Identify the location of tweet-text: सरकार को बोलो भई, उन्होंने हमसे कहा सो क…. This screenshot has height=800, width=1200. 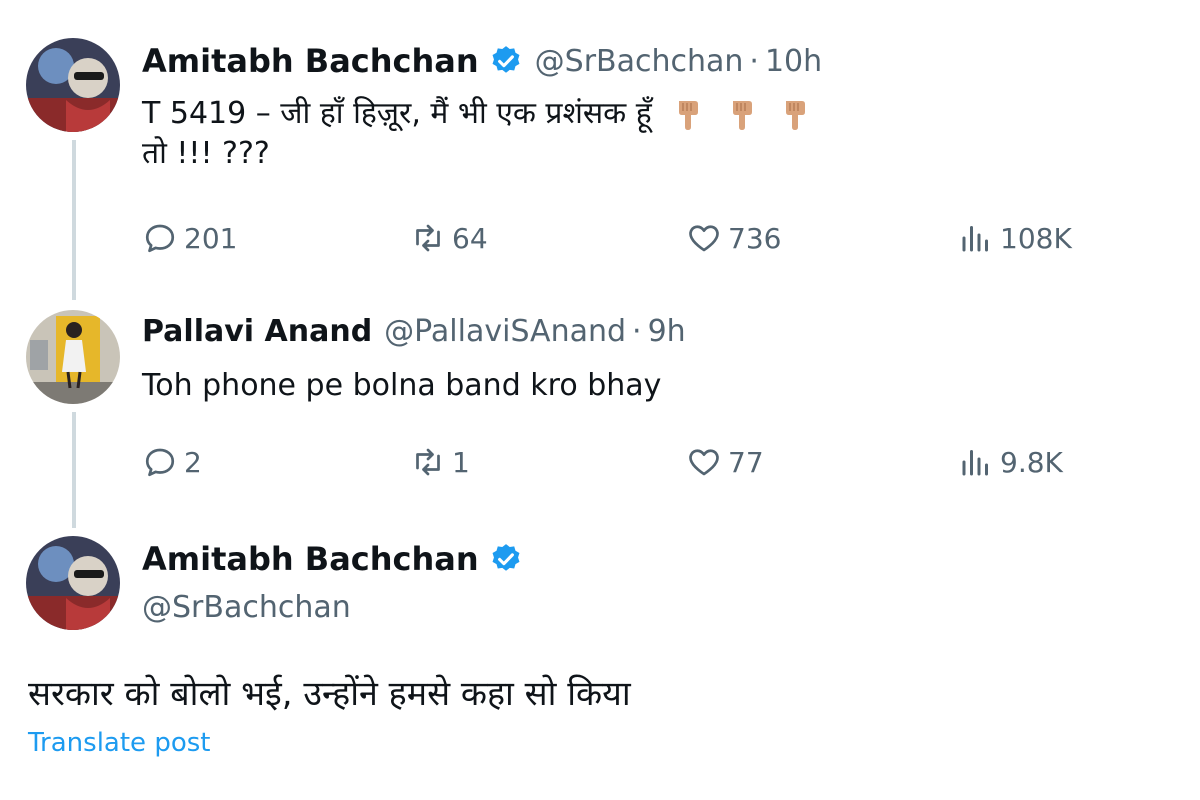
(329, 694).